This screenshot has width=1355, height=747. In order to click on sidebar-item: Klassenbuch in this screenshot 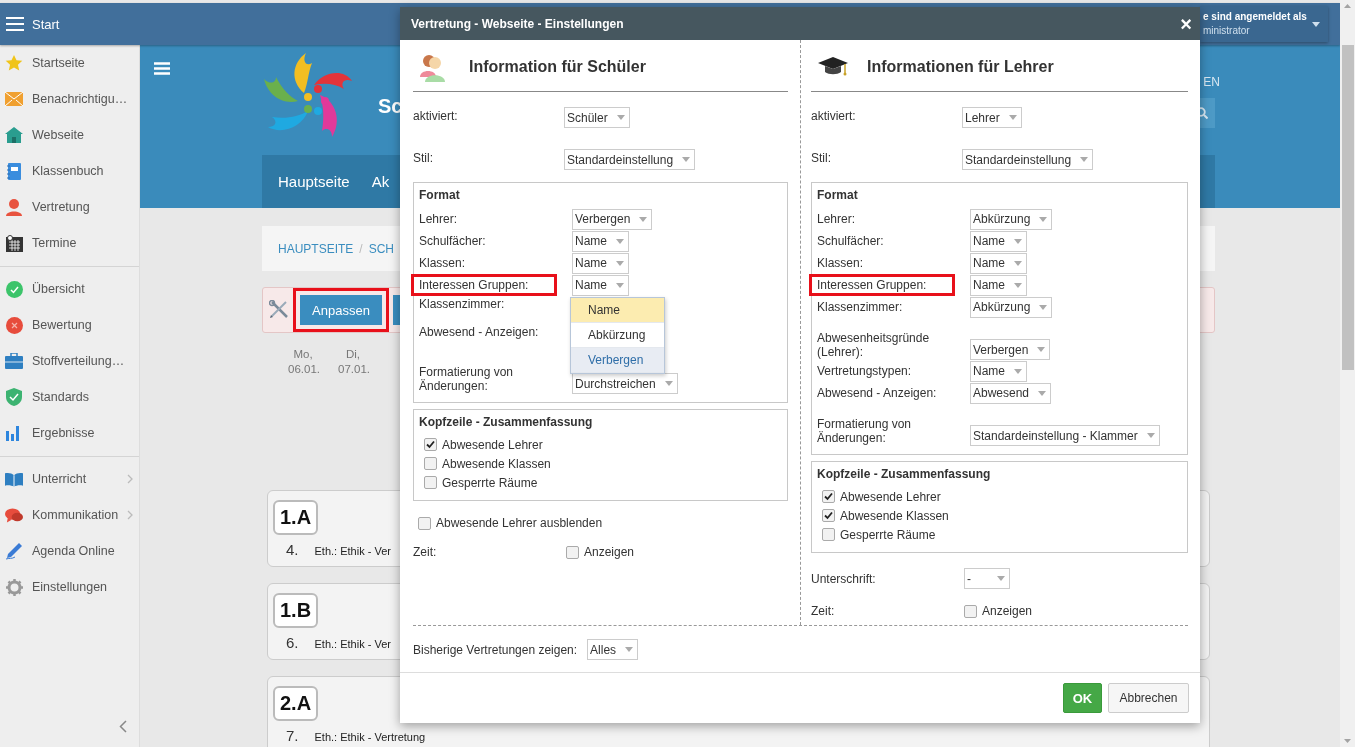, I will do `click(69, 171)`.